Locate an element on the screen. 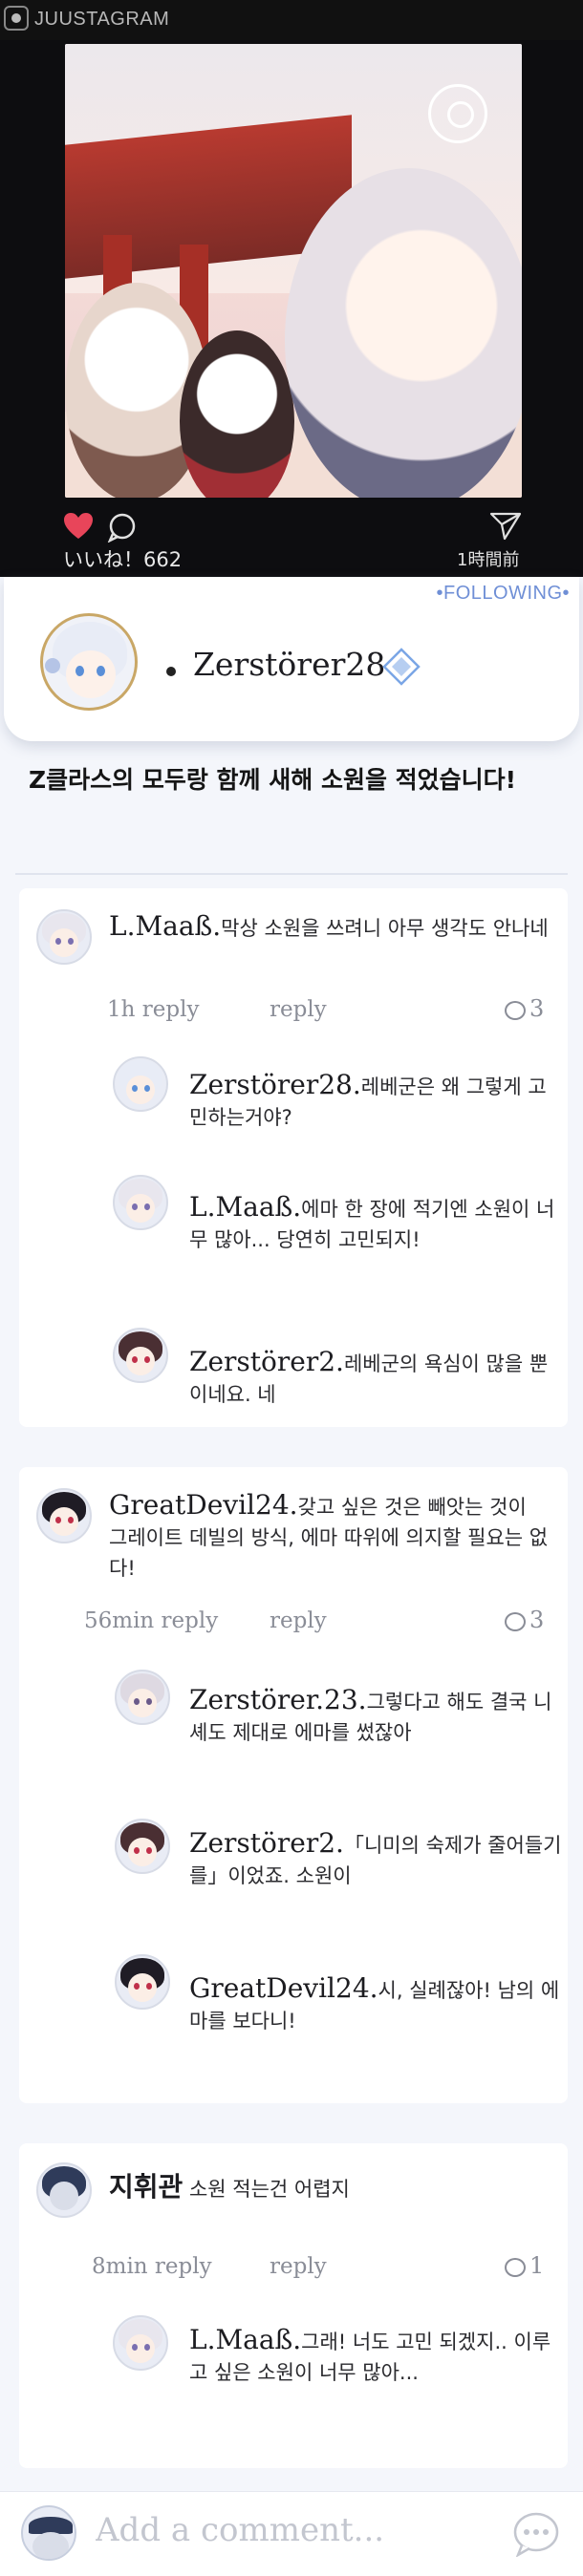 The image size is (583, 2576). post-image is located at coordinates (294, 271).